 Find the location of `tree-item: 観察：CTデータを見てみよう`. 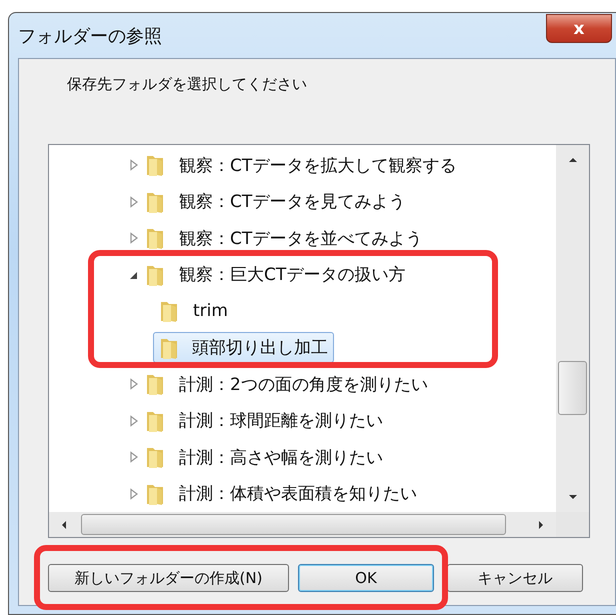

tree-item: 観察：CTデータを見てみよう is located at coordinates (292, 202).